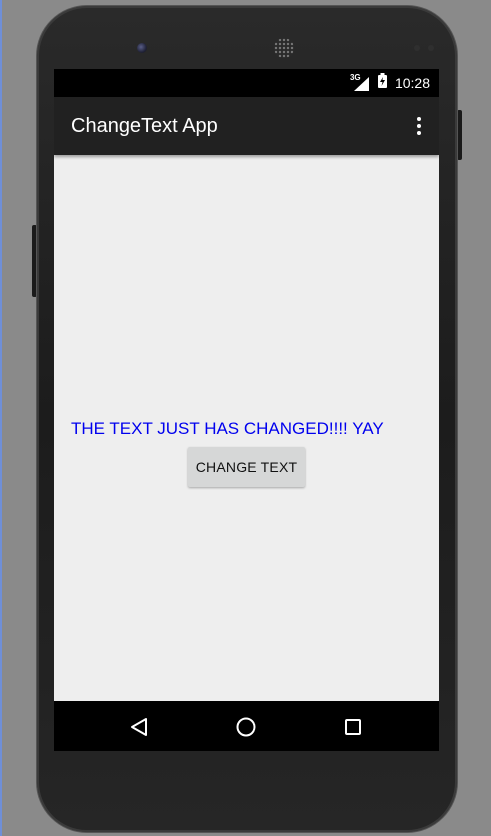 The image size is (491, 836). I want to click on signal-icon: 3G, so click(360, 82).